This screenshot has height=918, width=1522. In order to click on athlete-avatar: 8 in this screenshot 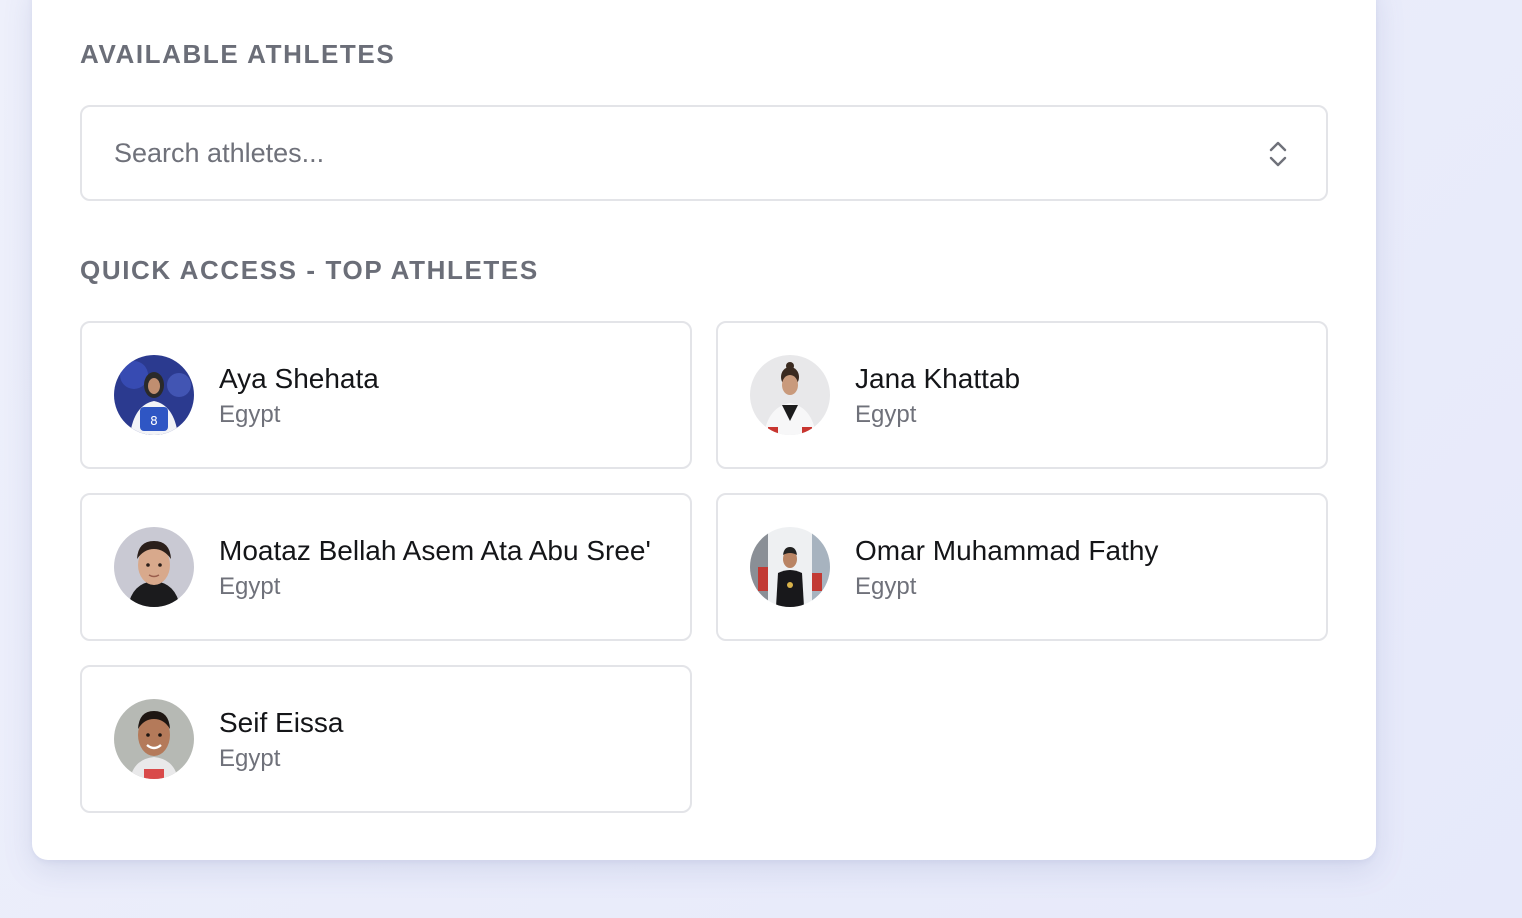, I will do `click(154, 395)`.